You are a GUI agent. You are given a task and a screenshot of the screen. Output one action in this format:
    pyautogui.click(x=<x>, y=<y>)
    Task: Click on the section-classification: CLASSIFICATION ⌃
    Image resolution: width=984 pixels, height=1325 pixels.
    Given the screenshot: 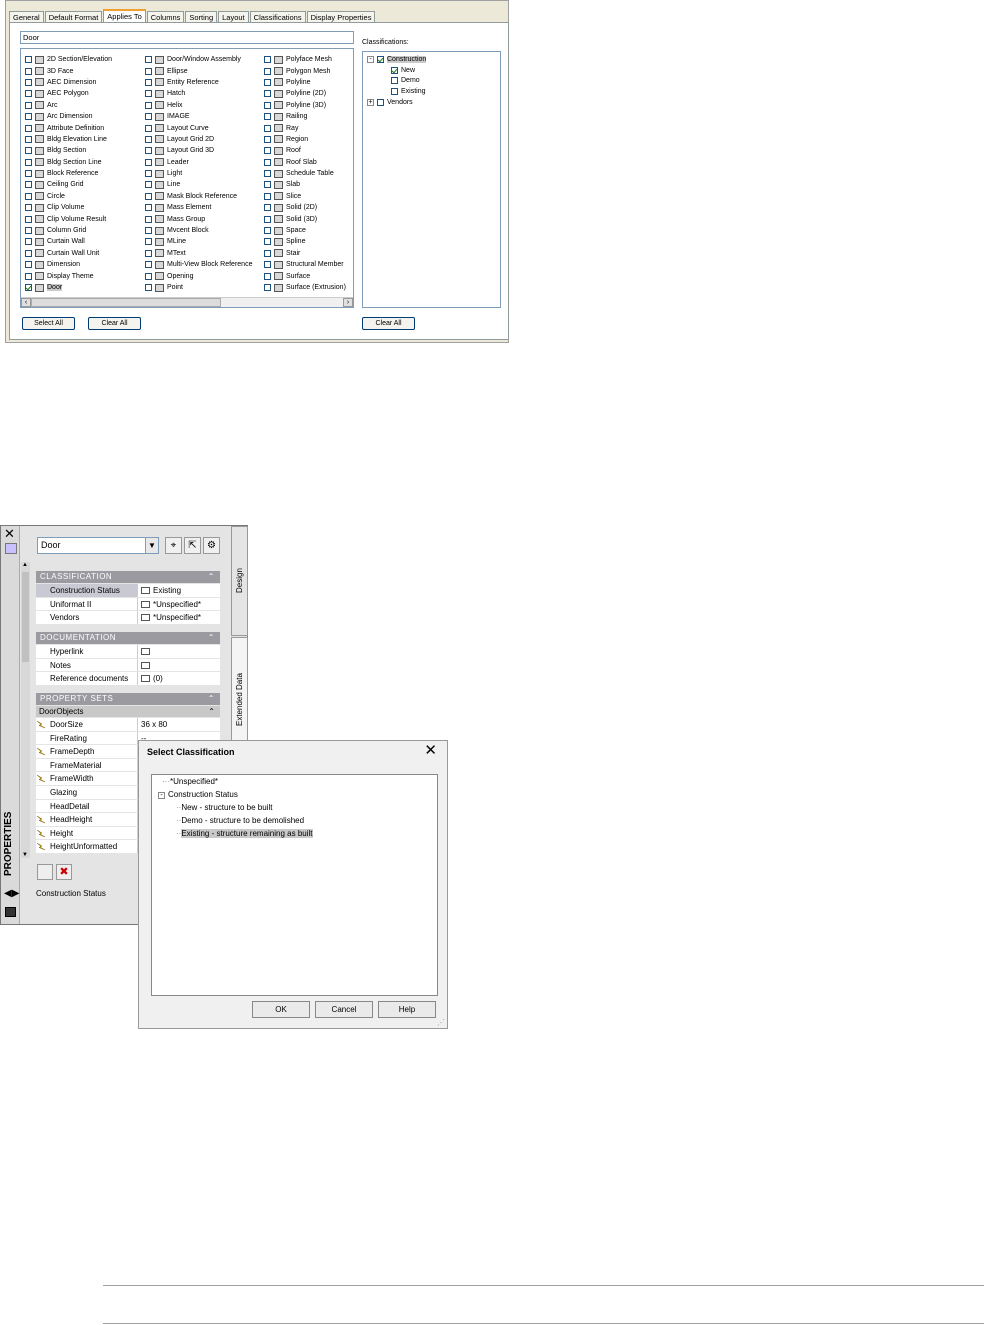 What is the action you would take?
    pyautogui.click(x=128, y=577)
    